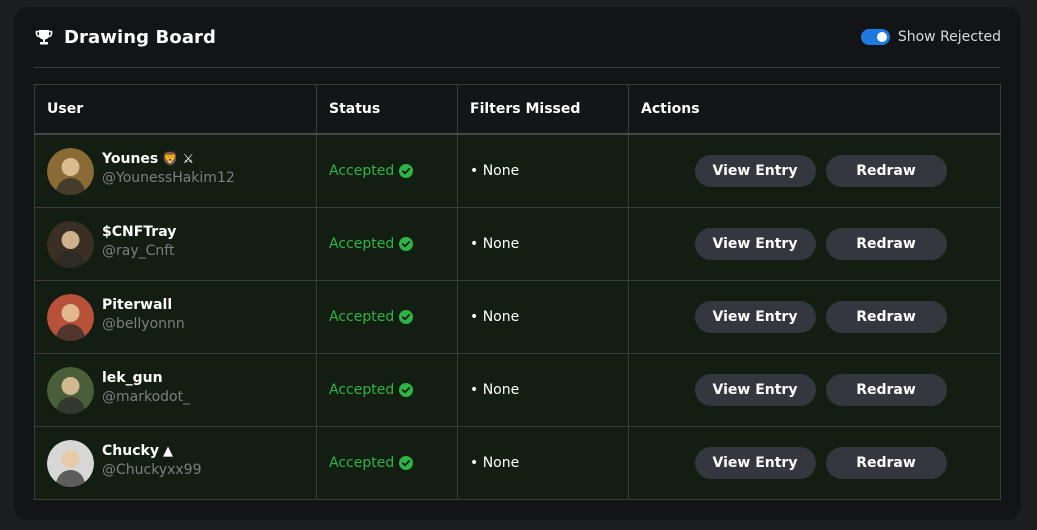  Describe the element at coordinates (137, 304) in the screenshot. I see `user-name: Piterwall` at that location.